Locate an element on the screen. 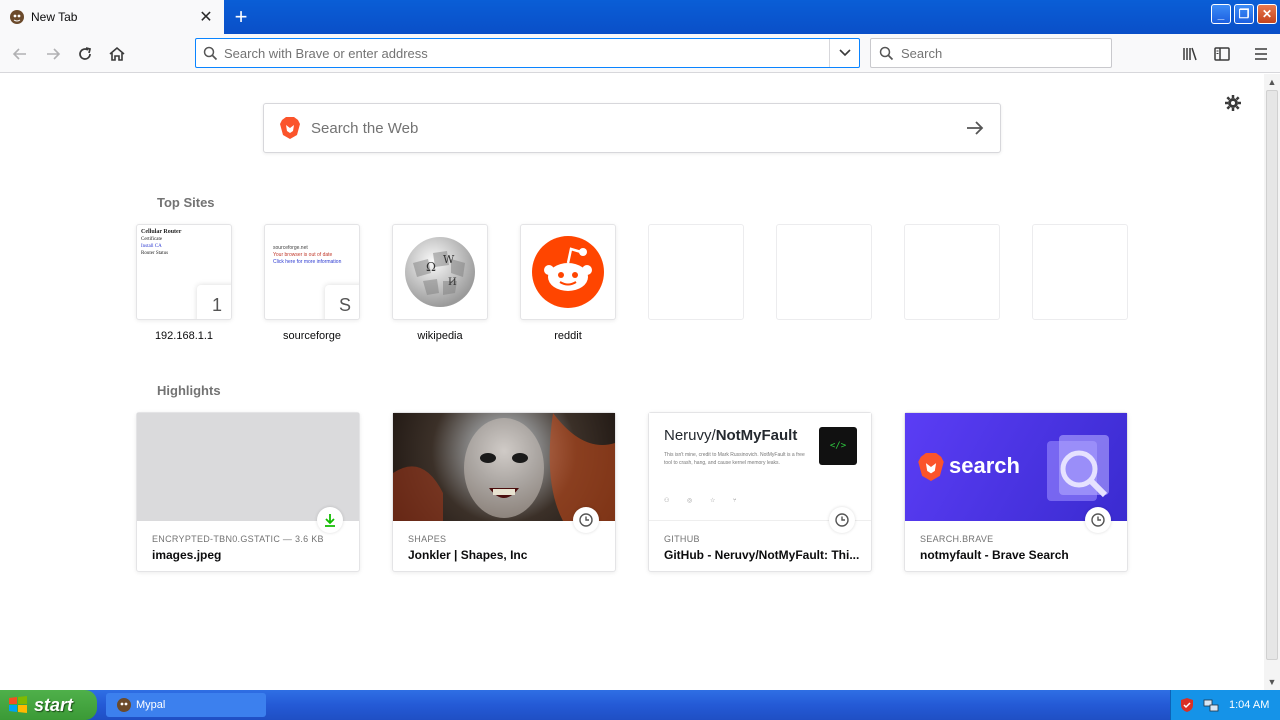 The height and width of the screenshot is (720, 1280). reddit-logo-icon is located at coordinates (568, 272).